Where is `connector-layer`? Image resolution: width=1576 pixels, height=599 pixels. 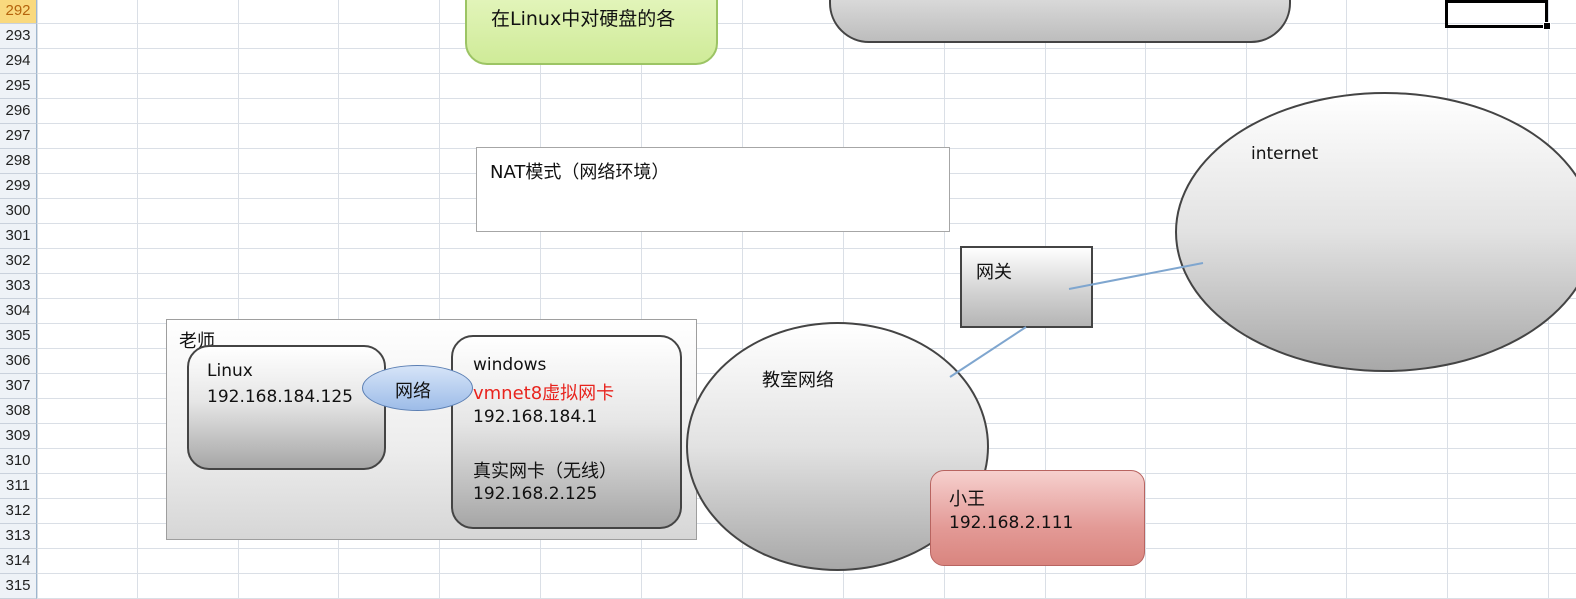
connector-layer is located at coordinates (1076, 320).